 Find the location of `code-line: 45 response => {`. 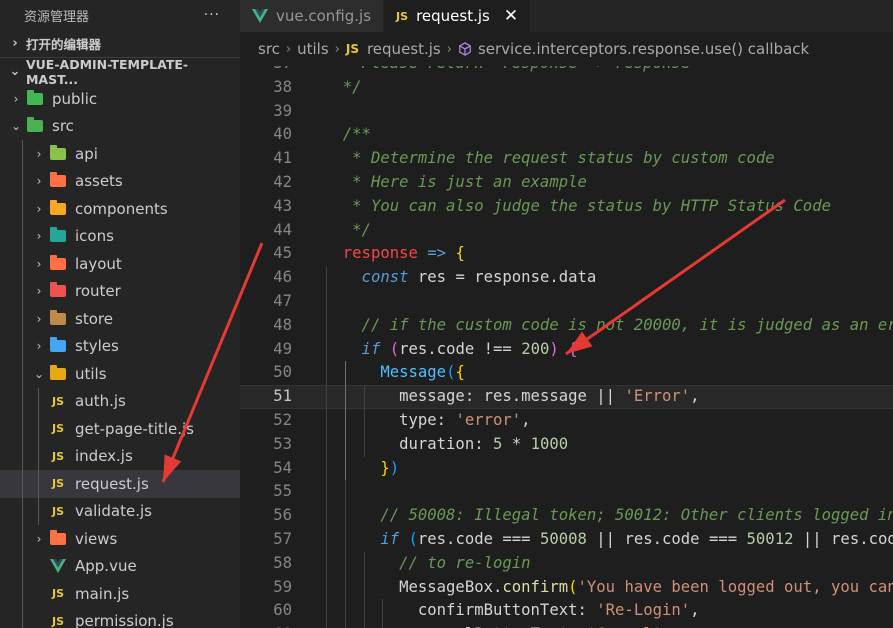

code-line: 45 response => { is located at coordinates (566, 254).